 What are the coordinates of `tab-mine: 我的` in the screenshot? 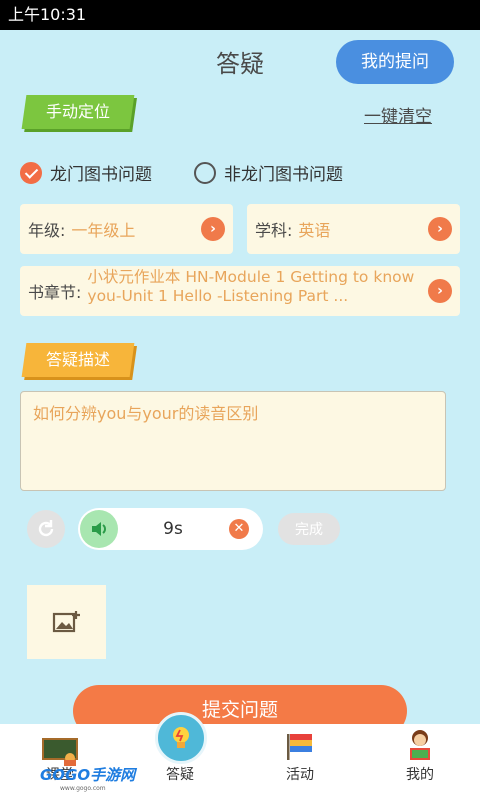 It's located at (420, 762).